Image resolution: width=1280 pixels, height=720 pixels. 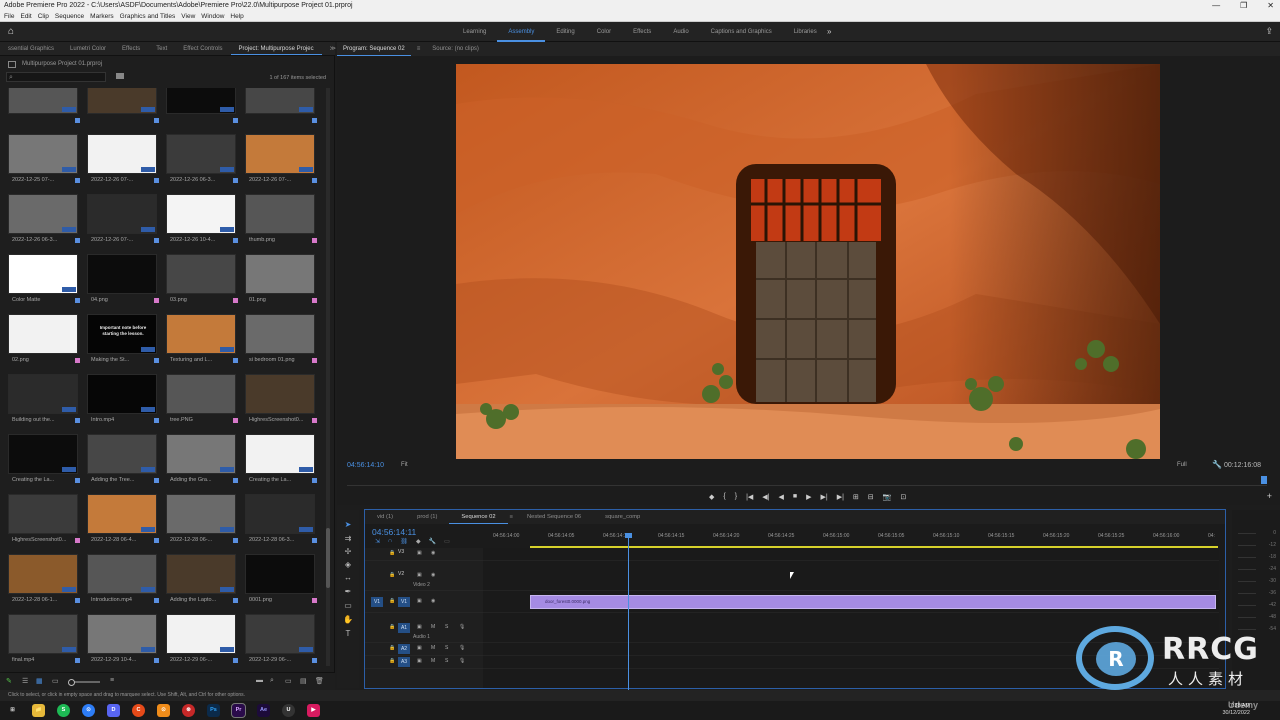 I want to click on settings-wrench-icon: 🔧, so click(x=1217, y=464).